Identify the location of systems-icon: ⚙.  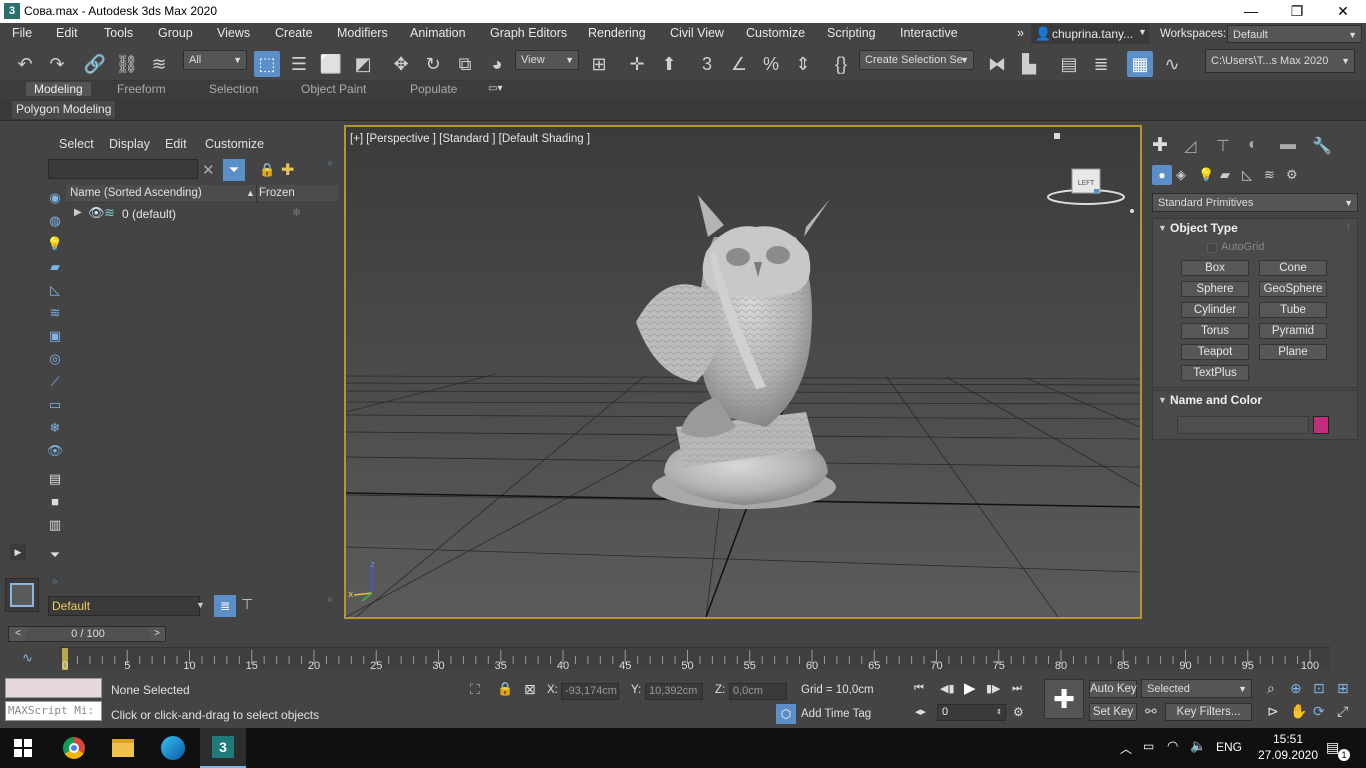
(1292, 175).